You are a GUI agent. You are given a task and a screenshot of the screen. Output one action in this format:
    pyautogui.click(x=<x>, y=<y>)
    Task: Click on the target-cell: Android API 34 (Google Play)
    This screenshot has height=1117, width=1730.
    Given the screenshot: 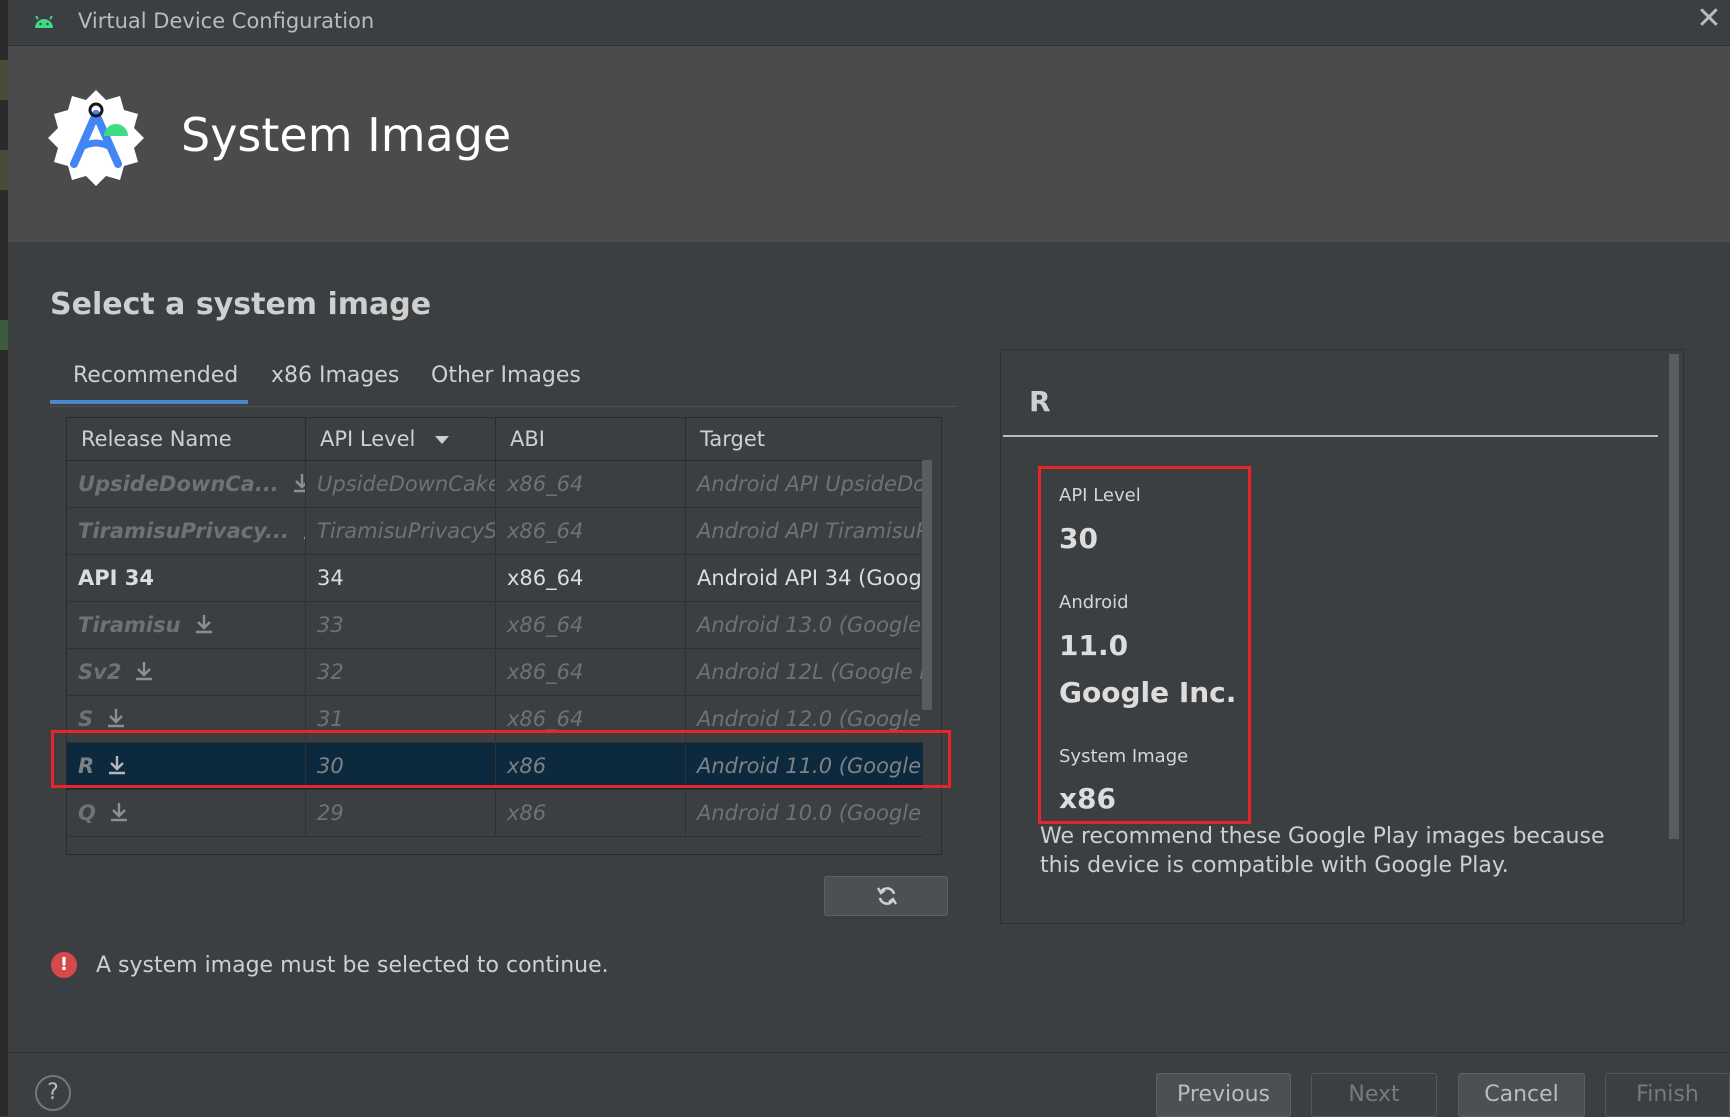 What is the action you would take?
    pyautogui.click(x=810, y=578)
    